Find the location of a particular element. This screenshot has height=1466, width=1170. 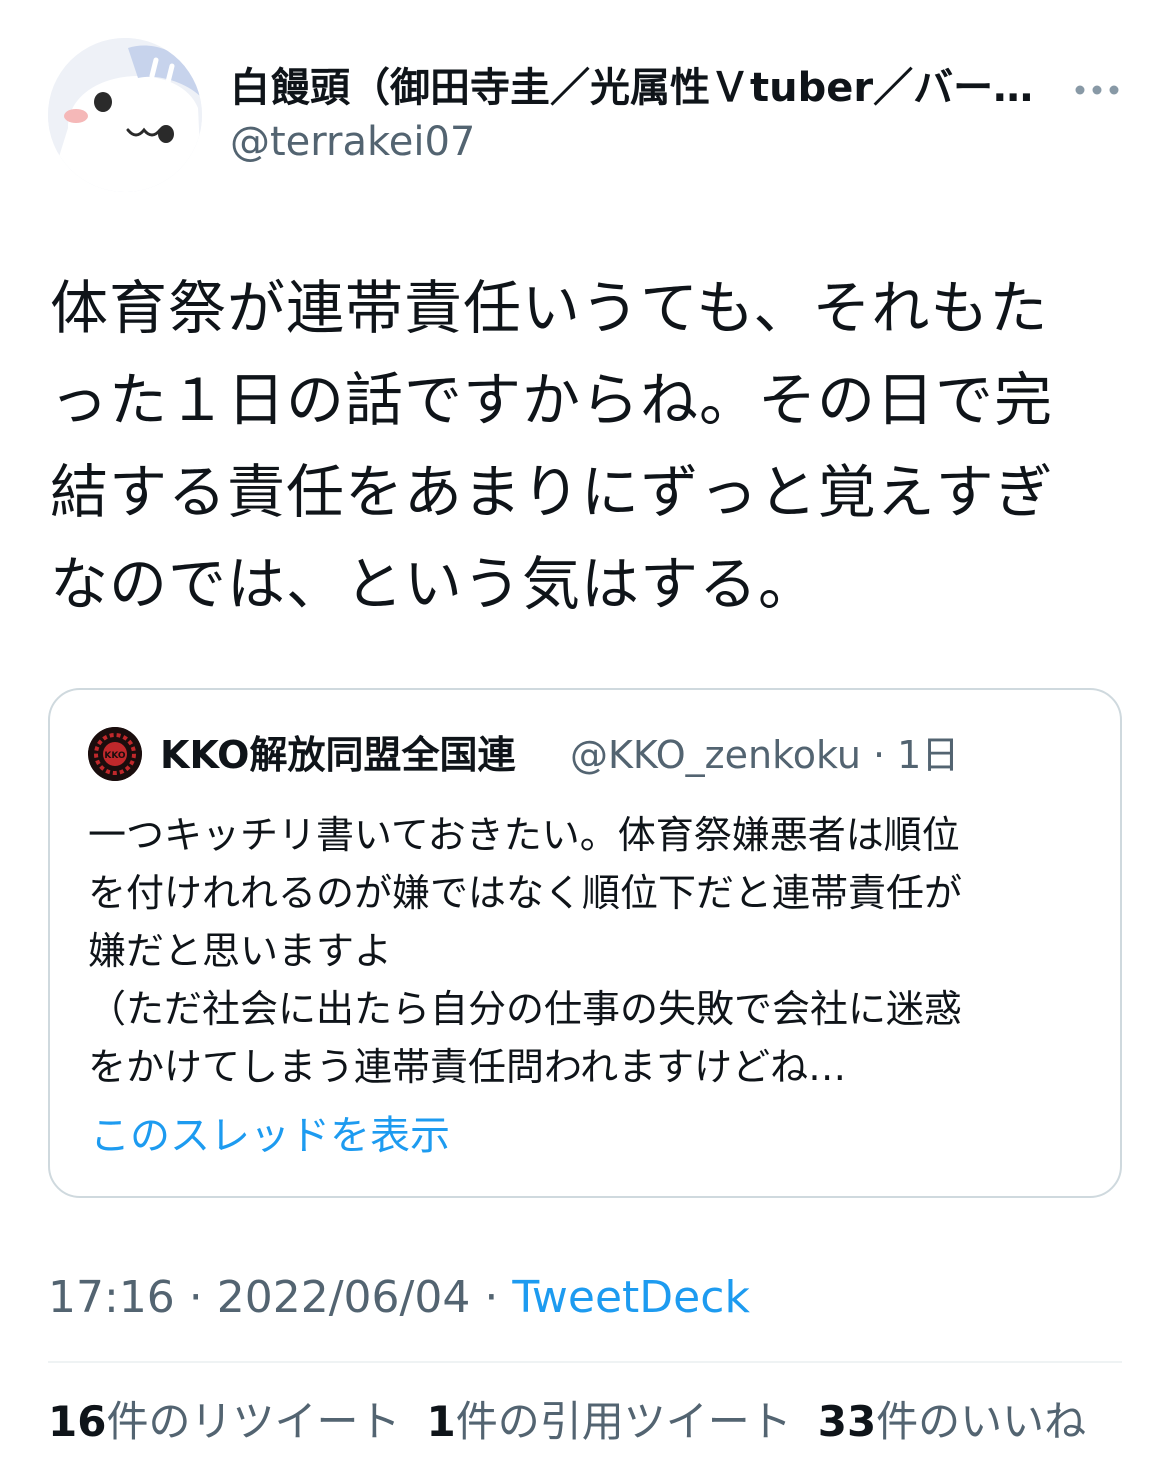

white-blob-mascot-icon is located at coordinates (125, 115).